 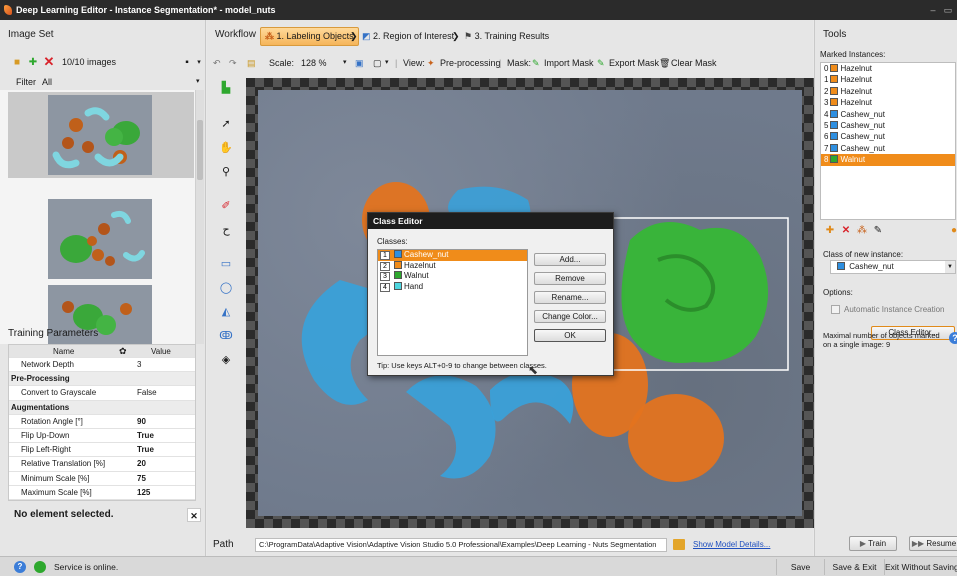 What do you see at coordinates (200, 150) in the screenshot?
I see `scrollbar-thumb` at bounding box center [200, 150].